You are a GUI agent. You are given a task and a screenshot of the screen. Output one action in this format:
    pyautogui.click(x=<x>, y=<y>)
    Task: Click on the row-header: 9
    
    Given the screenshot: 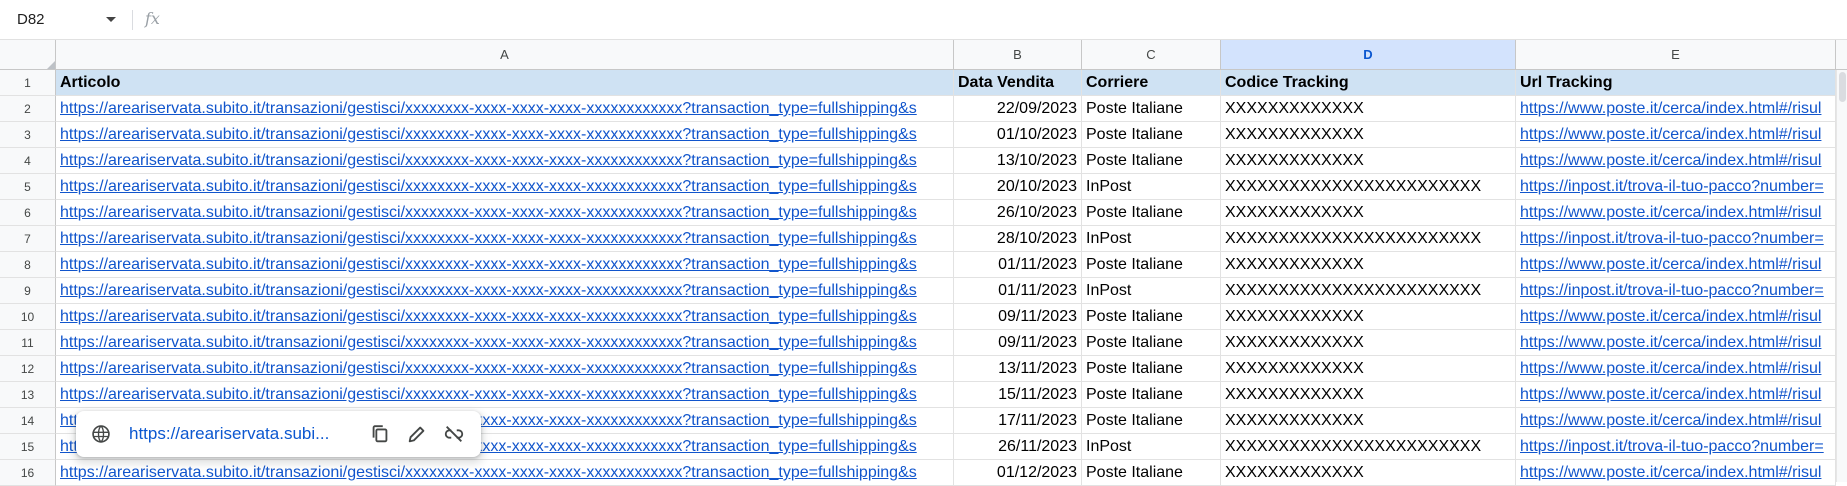 What is the action you would take?
    pyautogui.click(x=28, y=291)
    